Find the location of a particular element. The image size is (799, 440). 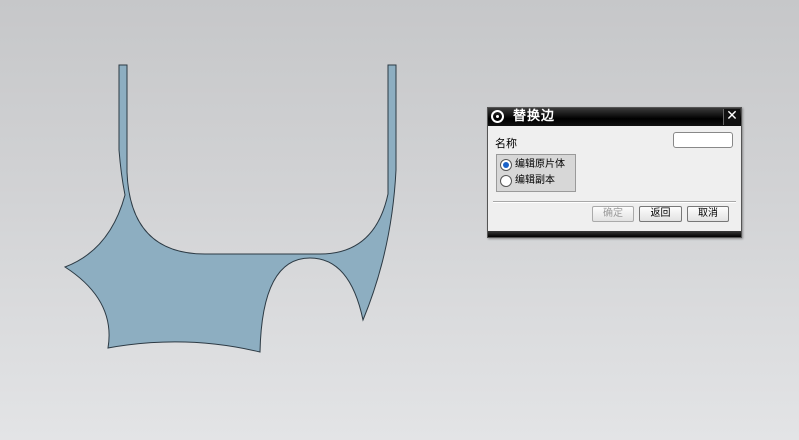

dialog-title: 替换边 is located at coordinates (534, 116).